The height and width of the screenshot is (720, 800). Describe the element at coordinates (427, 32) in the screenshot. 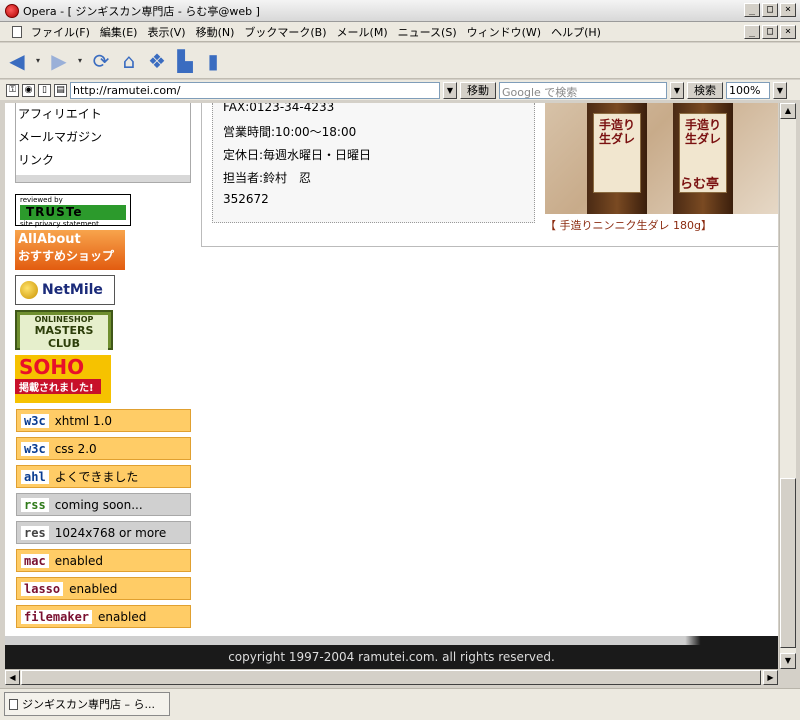

I see `menu-news: ニュース(S)` at that location.